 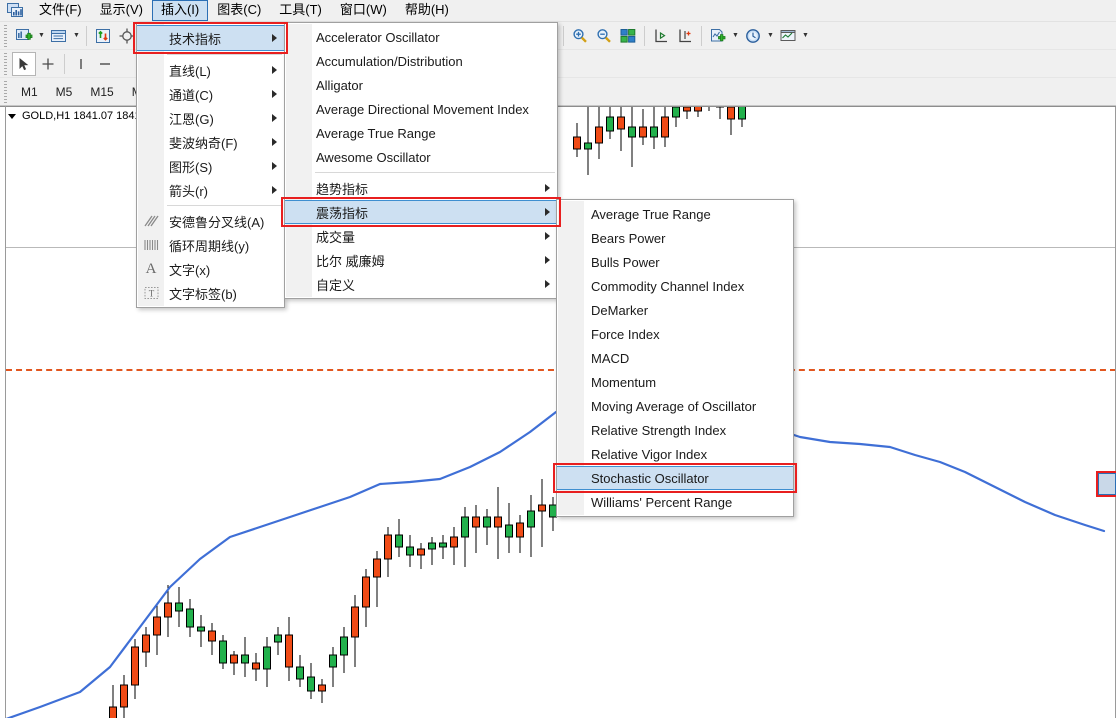 I want to click on menu-item-label: Bears Power, so click(x=628, y=238).